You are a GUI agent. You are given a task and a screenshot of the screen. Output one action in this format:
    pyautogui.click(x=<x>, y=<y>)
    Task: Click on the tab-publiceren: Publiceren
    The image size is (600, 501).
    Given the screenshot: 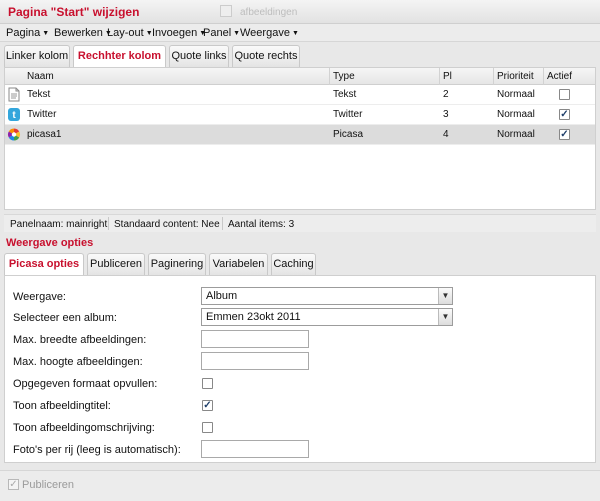 What is the action you would take?
    pyautogui.click(x=116, y=264)
    